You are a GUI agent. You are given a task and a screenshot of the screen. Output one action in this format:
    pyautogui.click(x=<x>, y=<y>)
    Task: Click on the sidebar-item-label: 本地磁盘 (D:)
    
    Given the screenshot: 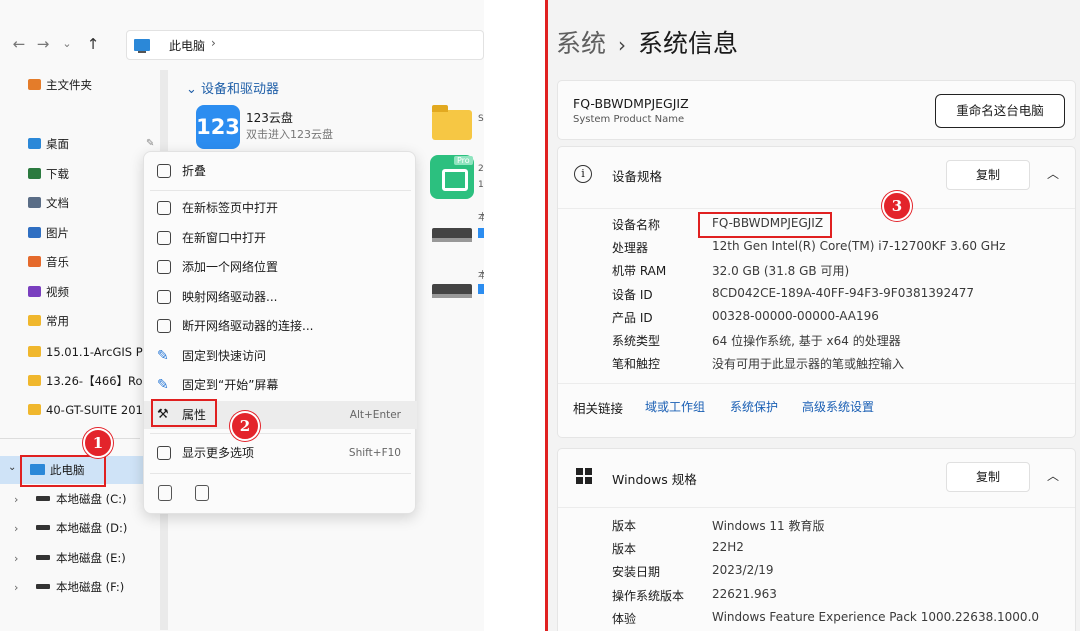 What is the action you would take?
    pyautogui.click(x=92, y=528)
    